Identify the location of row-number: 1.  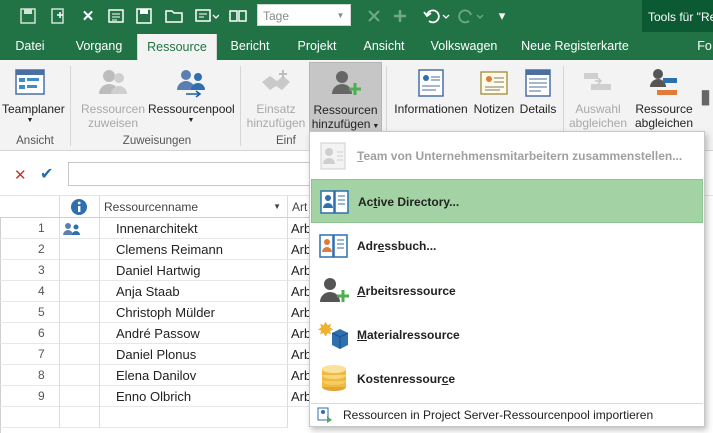
(30, 228).